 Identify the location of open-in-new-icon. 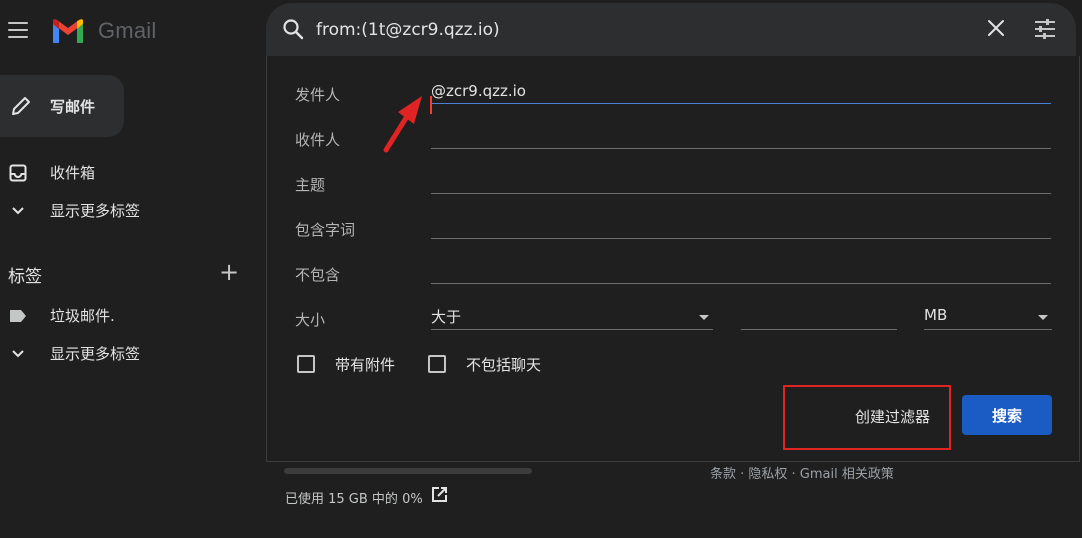
(439, 497).